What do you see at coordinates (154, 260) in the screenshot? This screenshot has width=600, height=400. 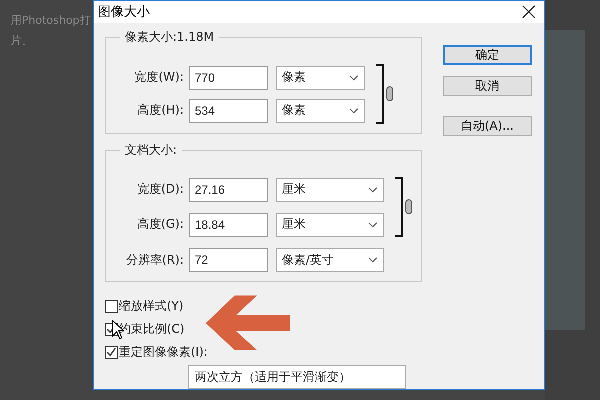 I see `field-label: 分辨率(R):` at bounding box center [154, 260].